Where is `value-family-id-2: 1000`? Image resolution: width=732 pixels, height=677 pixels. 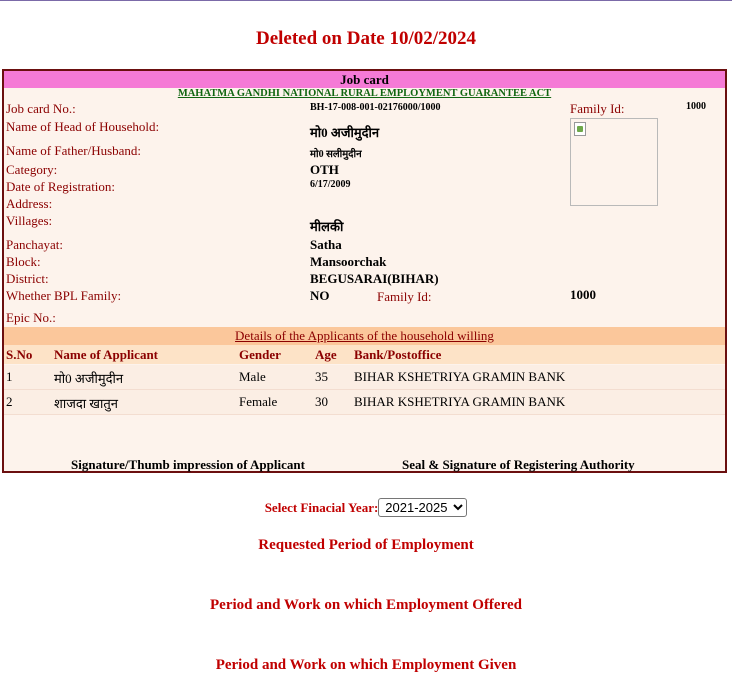 value-family-id-2: 1000 is located at coordinates (583, 294).